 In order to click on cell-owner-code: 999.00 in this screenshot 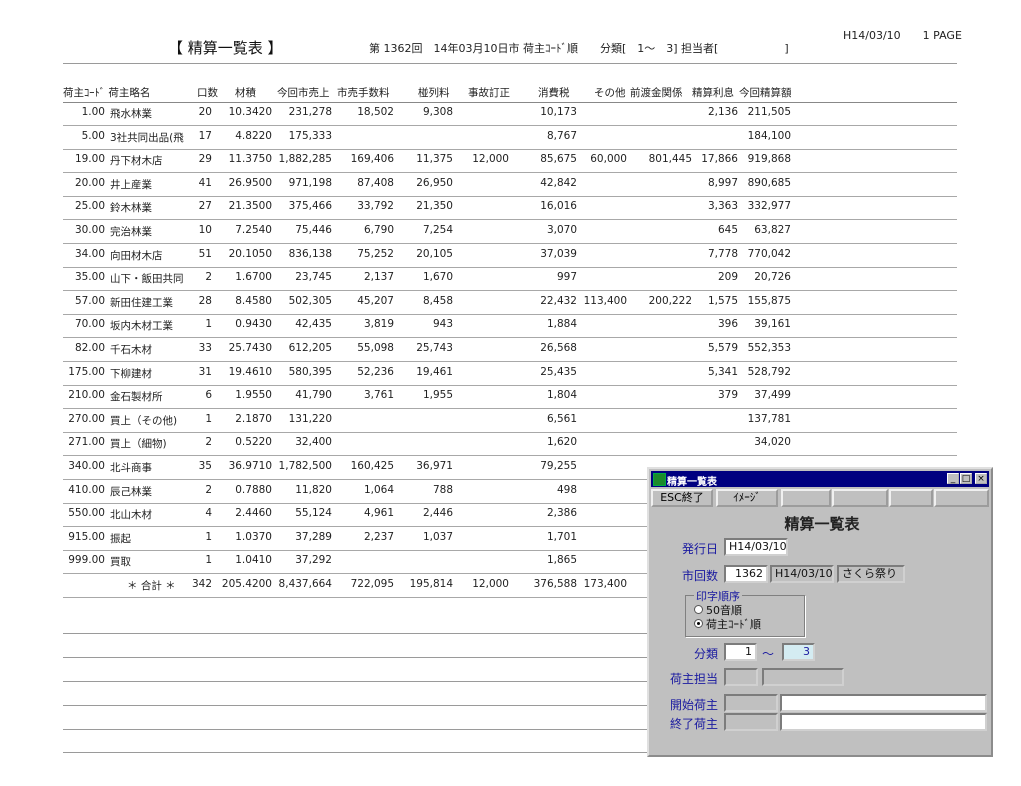, I will do `click(86, 560)`.